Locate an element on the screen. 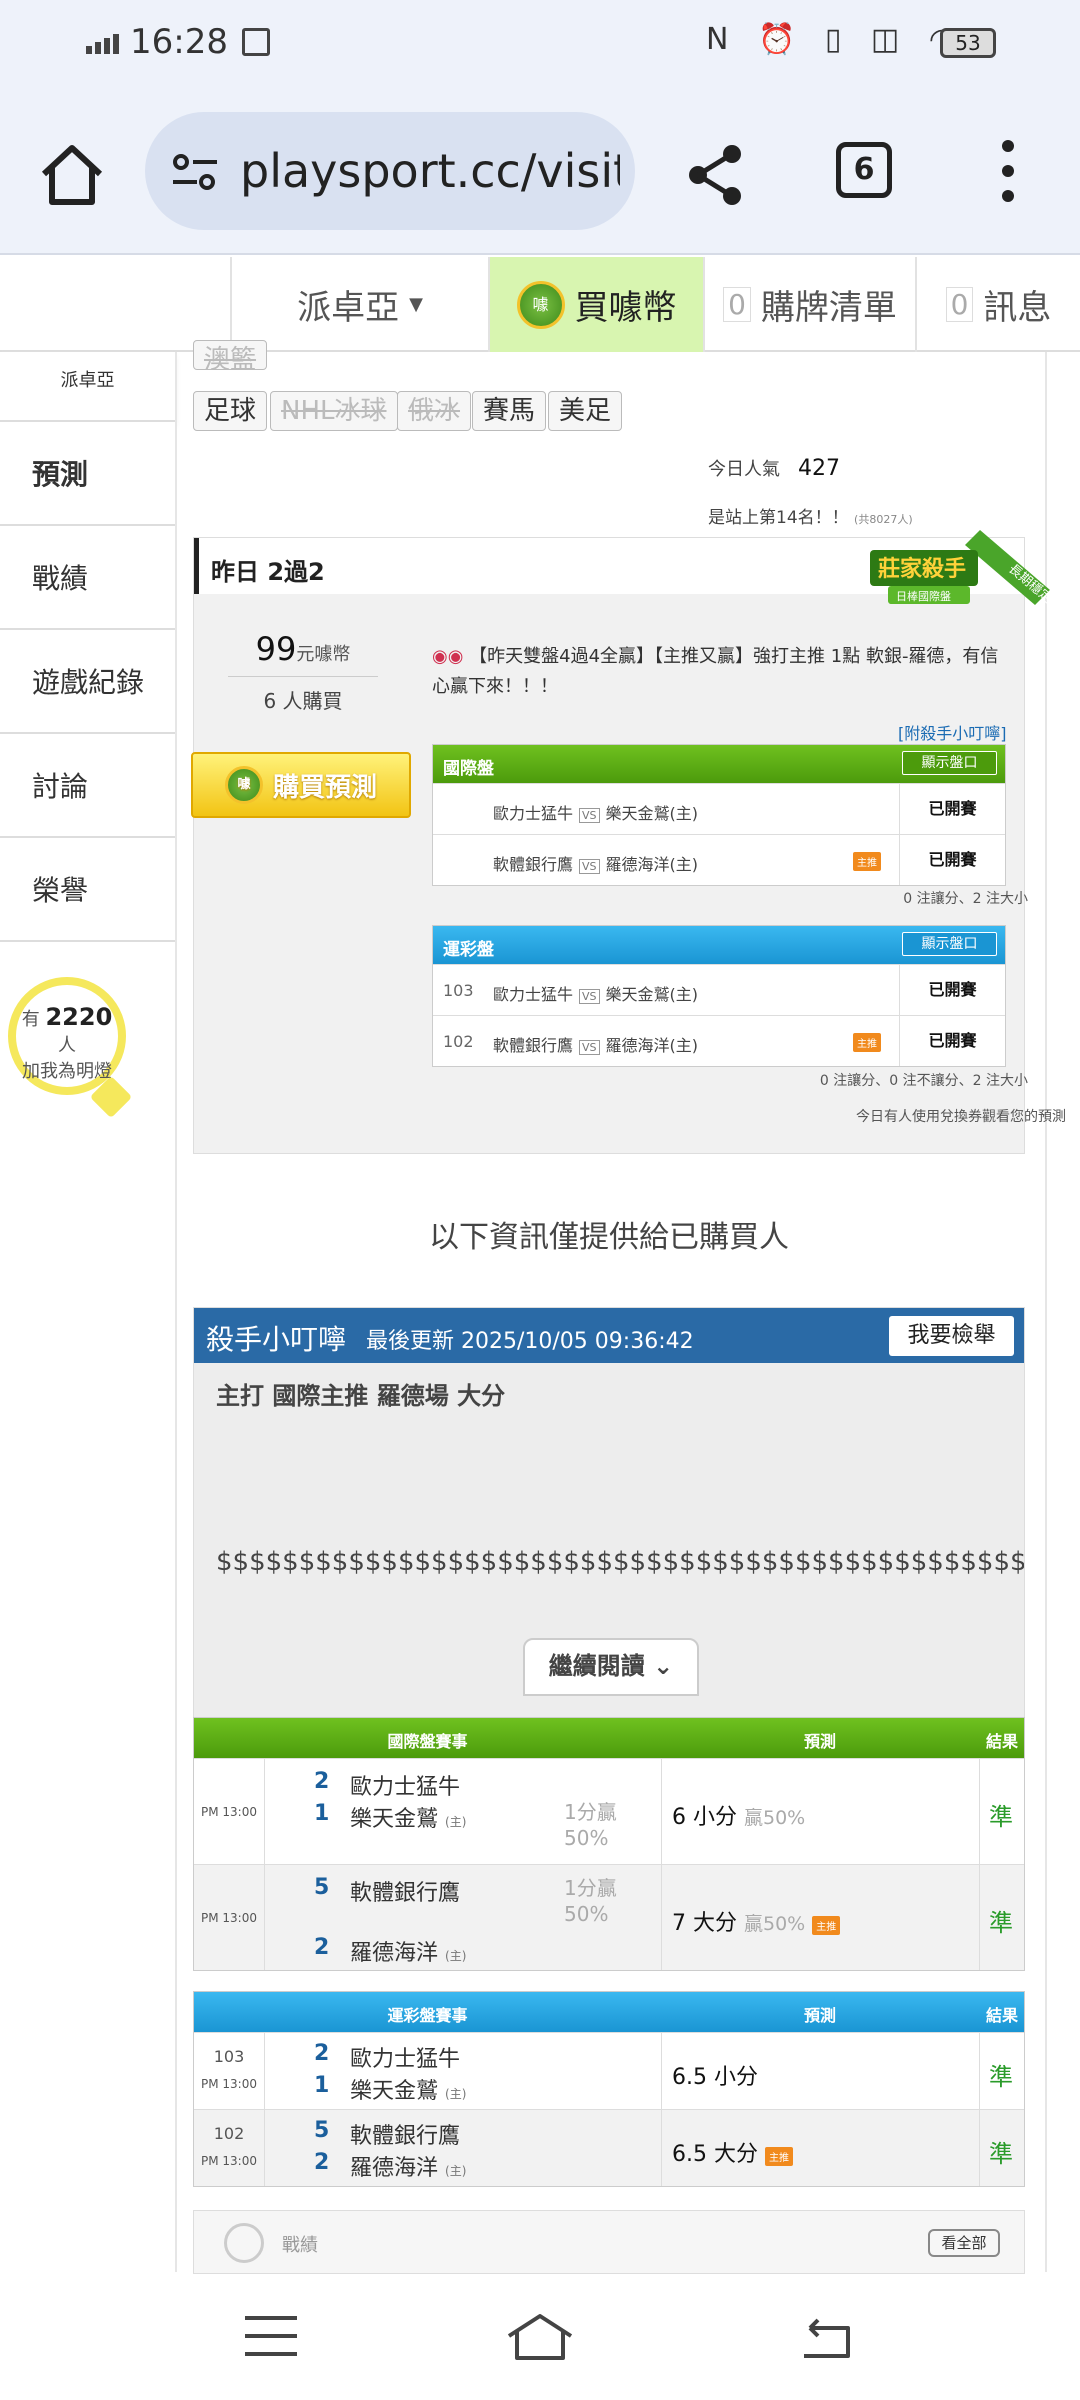 The width and height of the screenshot is (1080, 2400). win-rate: 贏50% is located at coordinates (775, 1818).